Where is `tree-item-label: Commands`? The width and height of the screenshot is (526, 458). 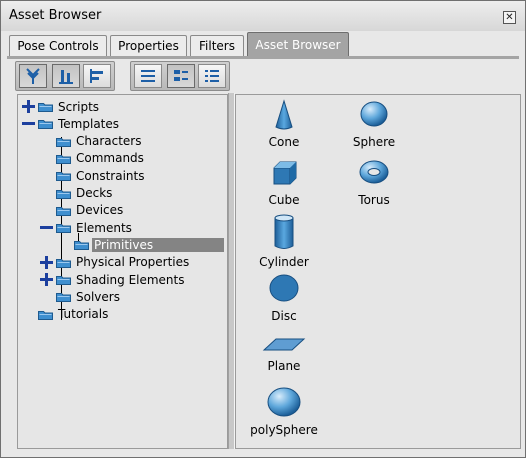 tree-item-label: Commands is located at coordinates (110, 158).